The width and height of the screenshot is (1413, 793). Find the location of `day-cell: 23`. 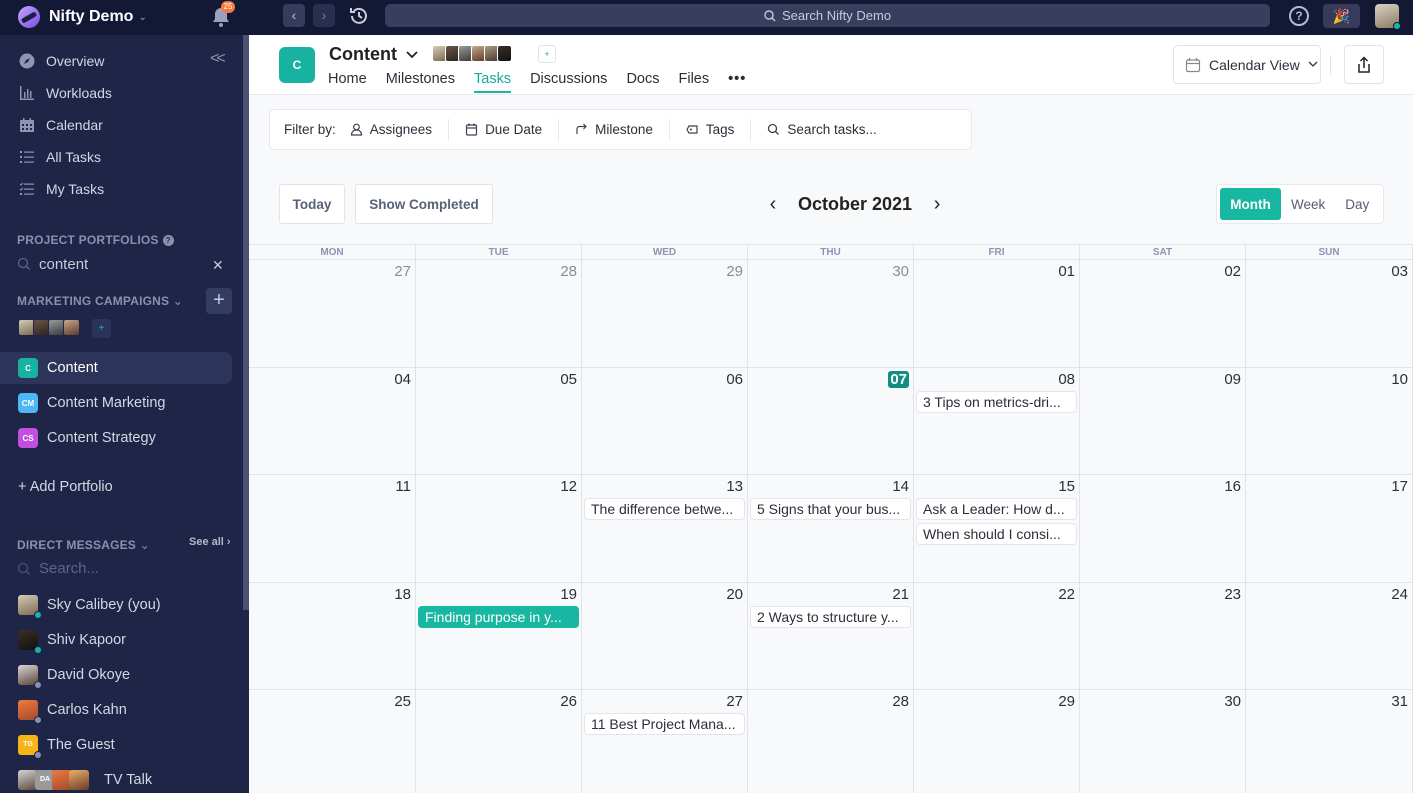

day-cell: 23 is located at coordinates (1163, 636).